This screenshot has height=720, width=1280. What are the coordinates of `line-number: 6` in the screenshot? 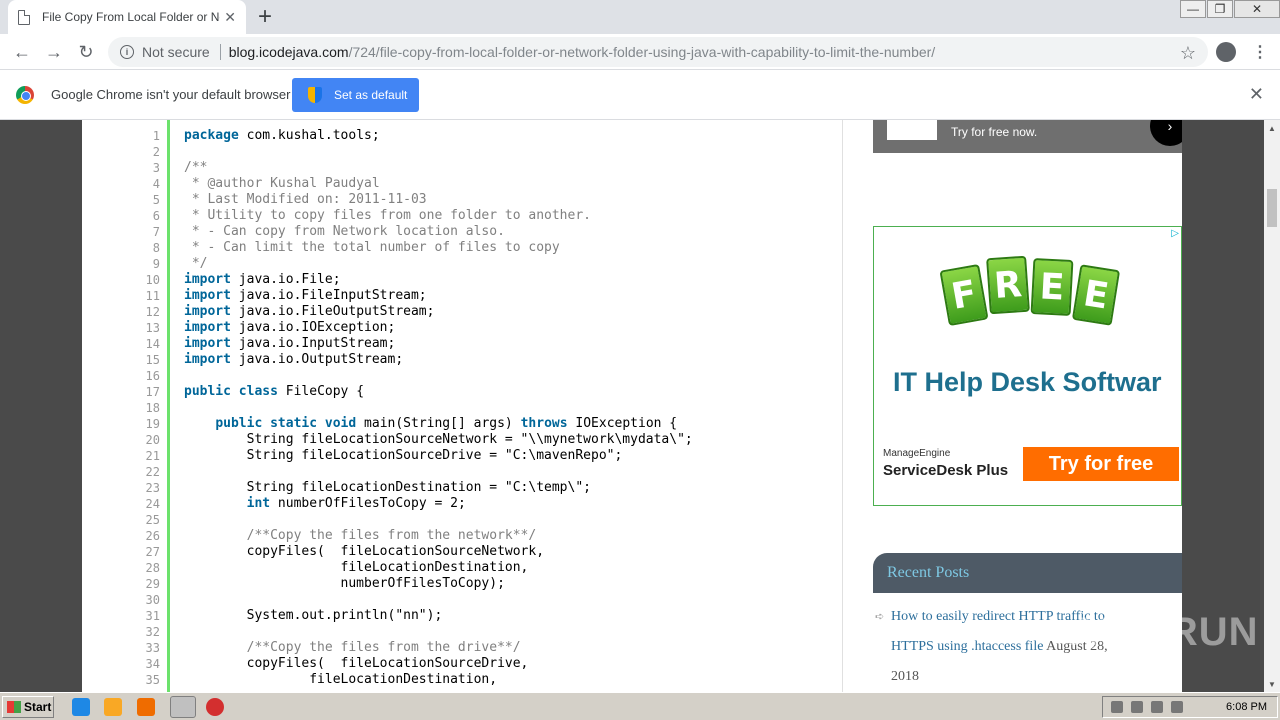 It's located at (156, 216).